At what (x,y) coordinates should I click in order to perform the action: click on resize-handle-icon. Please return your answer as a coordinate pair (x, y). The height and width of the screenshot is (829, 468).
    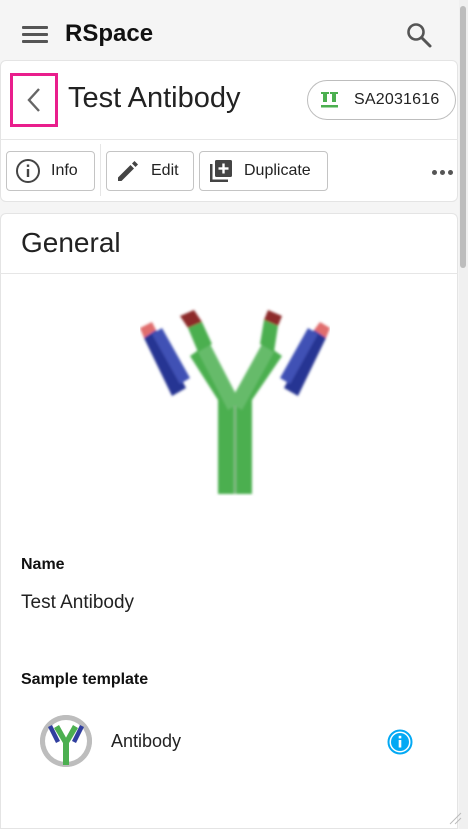
    Looking at the image, I should click on (455, 818).